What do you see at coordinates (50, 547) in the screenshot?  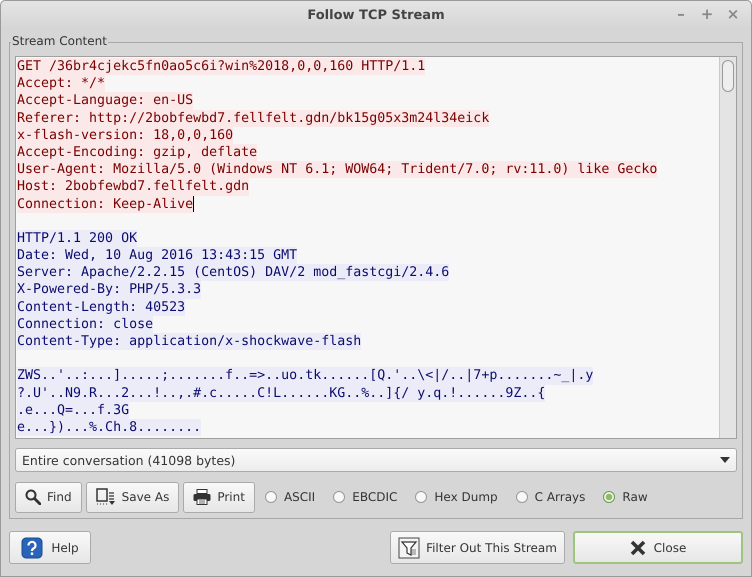 I see `help-button: Help` at bounding box center [50, 547].